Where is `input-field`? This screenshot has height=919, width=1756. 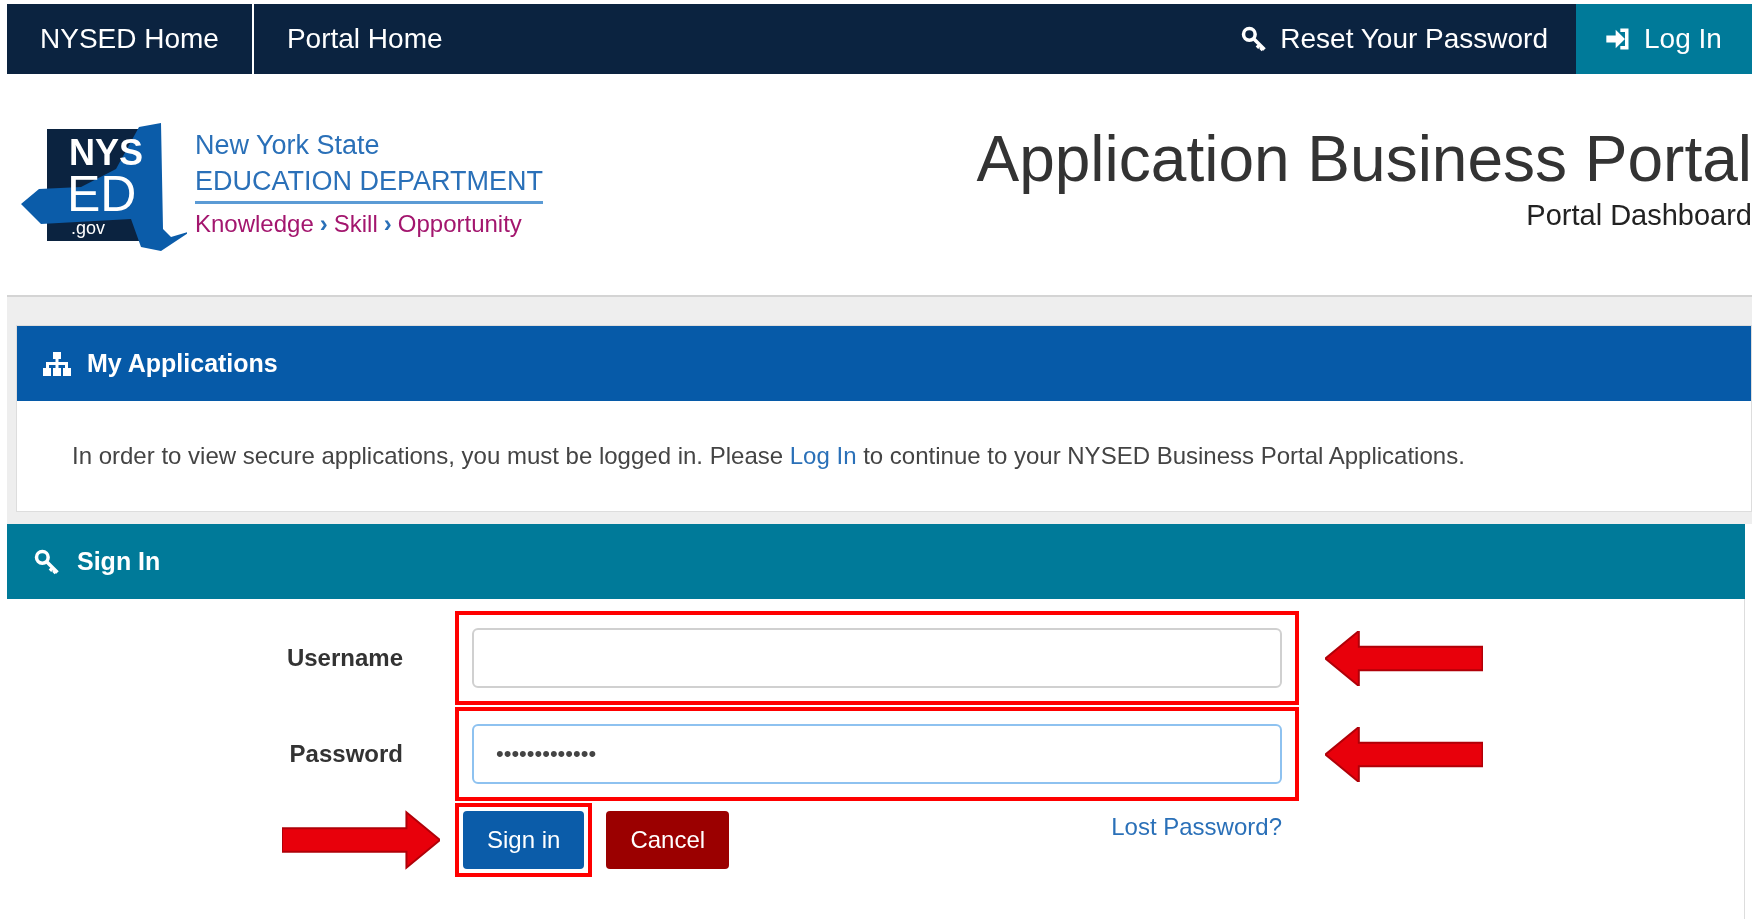
input-field is located at coordinates (877, 658).